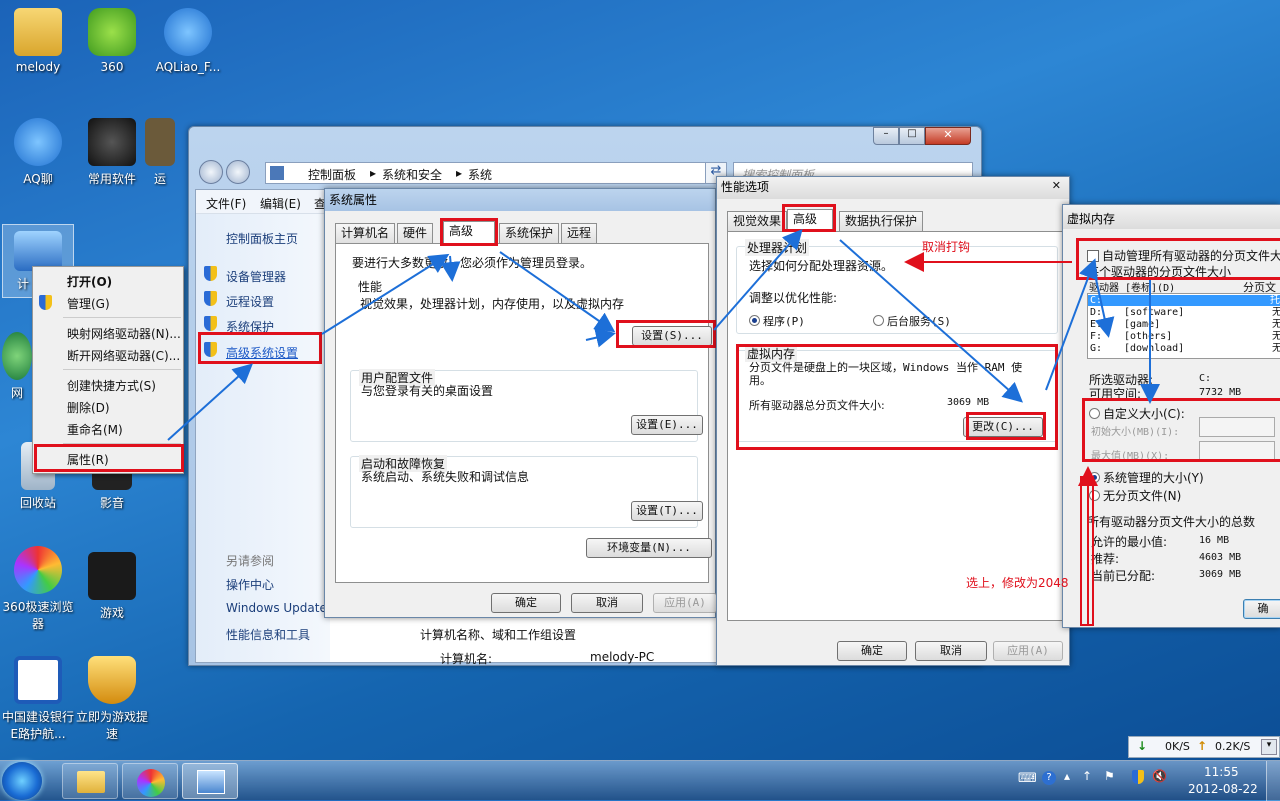 This screenshot has width=1280, height=801. I want to click on clock-time: 11:55, so click(1221, 772).